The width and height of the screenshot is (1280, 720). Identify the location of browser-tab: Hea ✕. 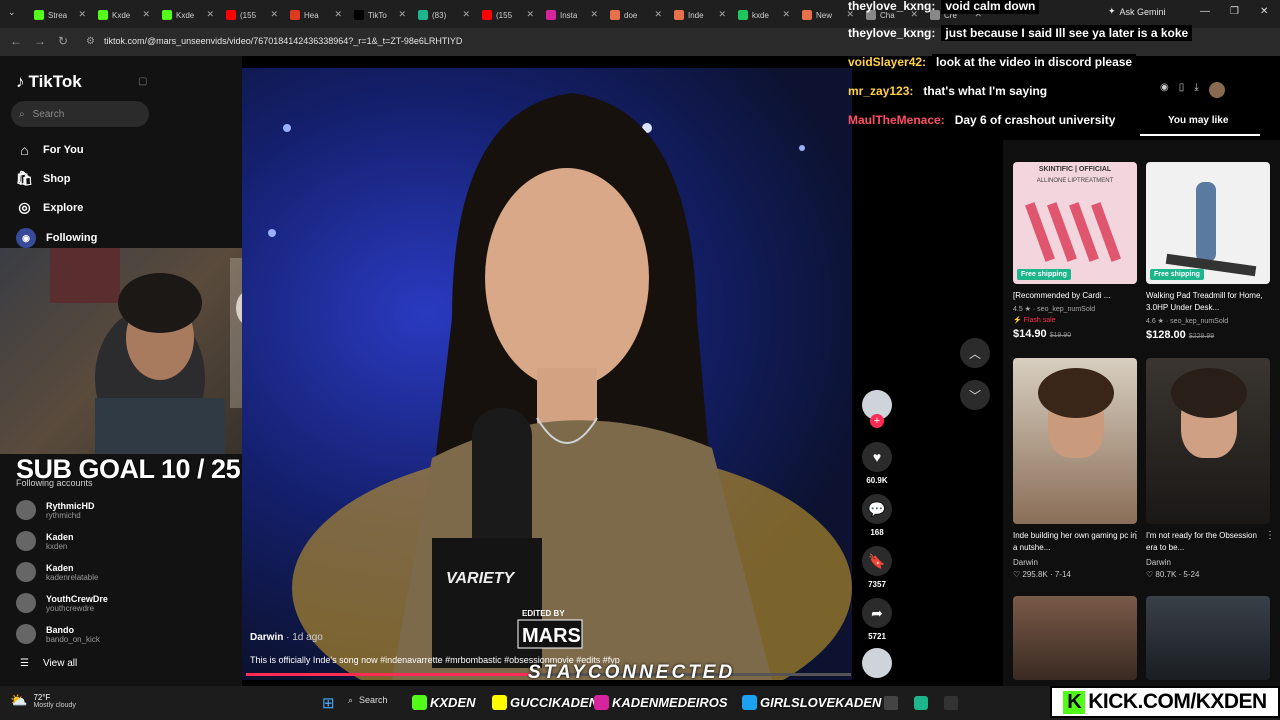
(315, 15).